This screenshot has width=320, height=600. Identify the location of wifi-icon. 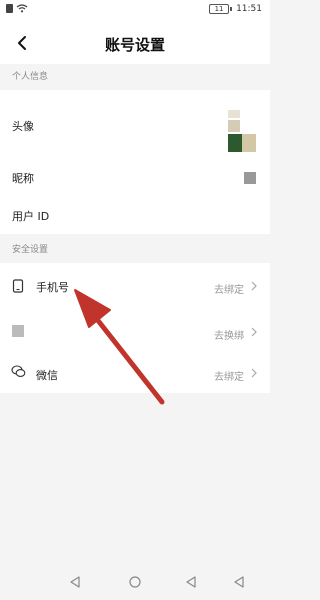
(22, 8).